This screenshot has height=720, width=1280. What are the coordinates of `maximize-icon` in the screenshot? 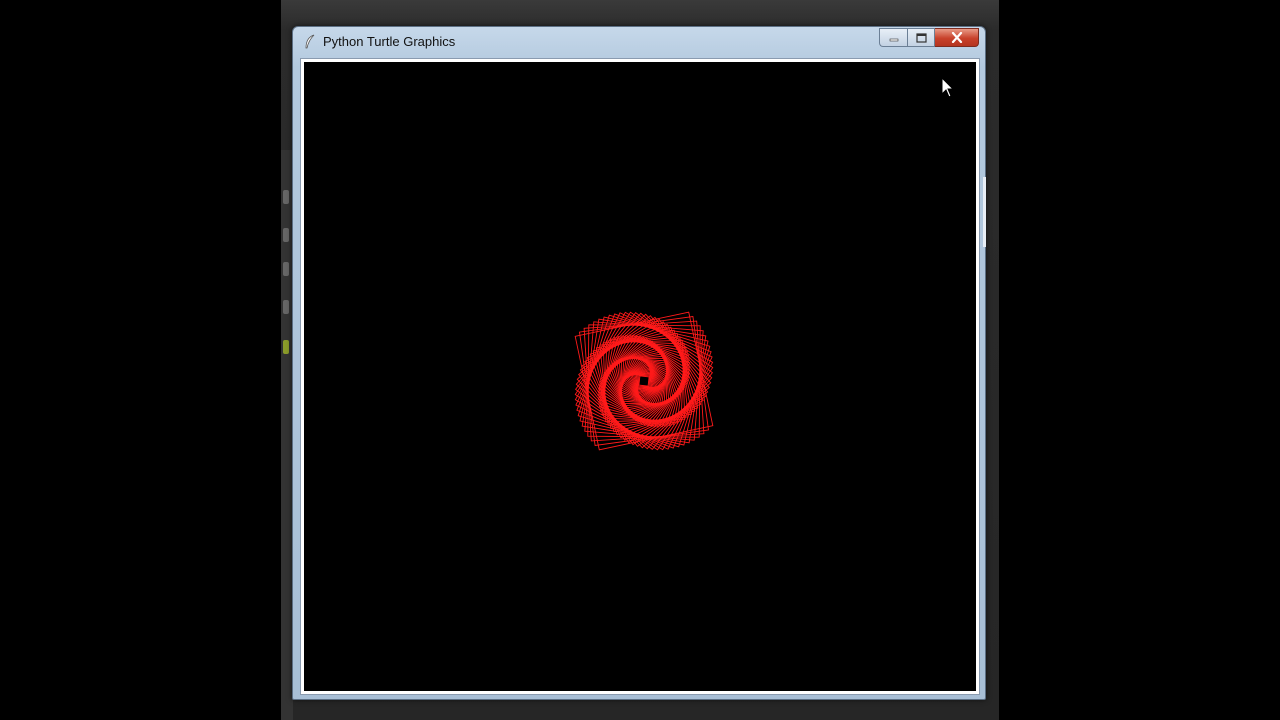 It's located at (921, 37).